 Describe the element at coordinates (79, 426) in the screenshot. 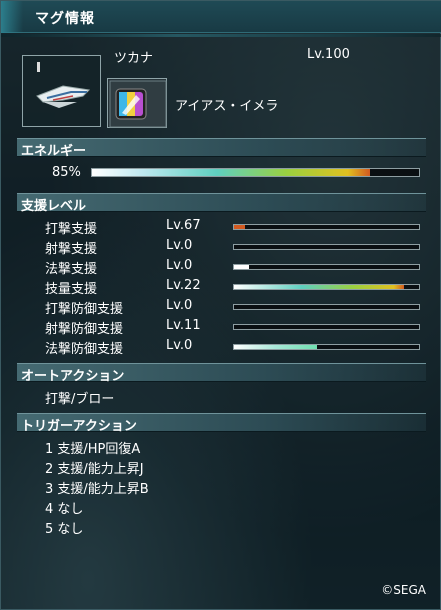

I see `section-trigger-action-title: トリガーアクション` at that location.